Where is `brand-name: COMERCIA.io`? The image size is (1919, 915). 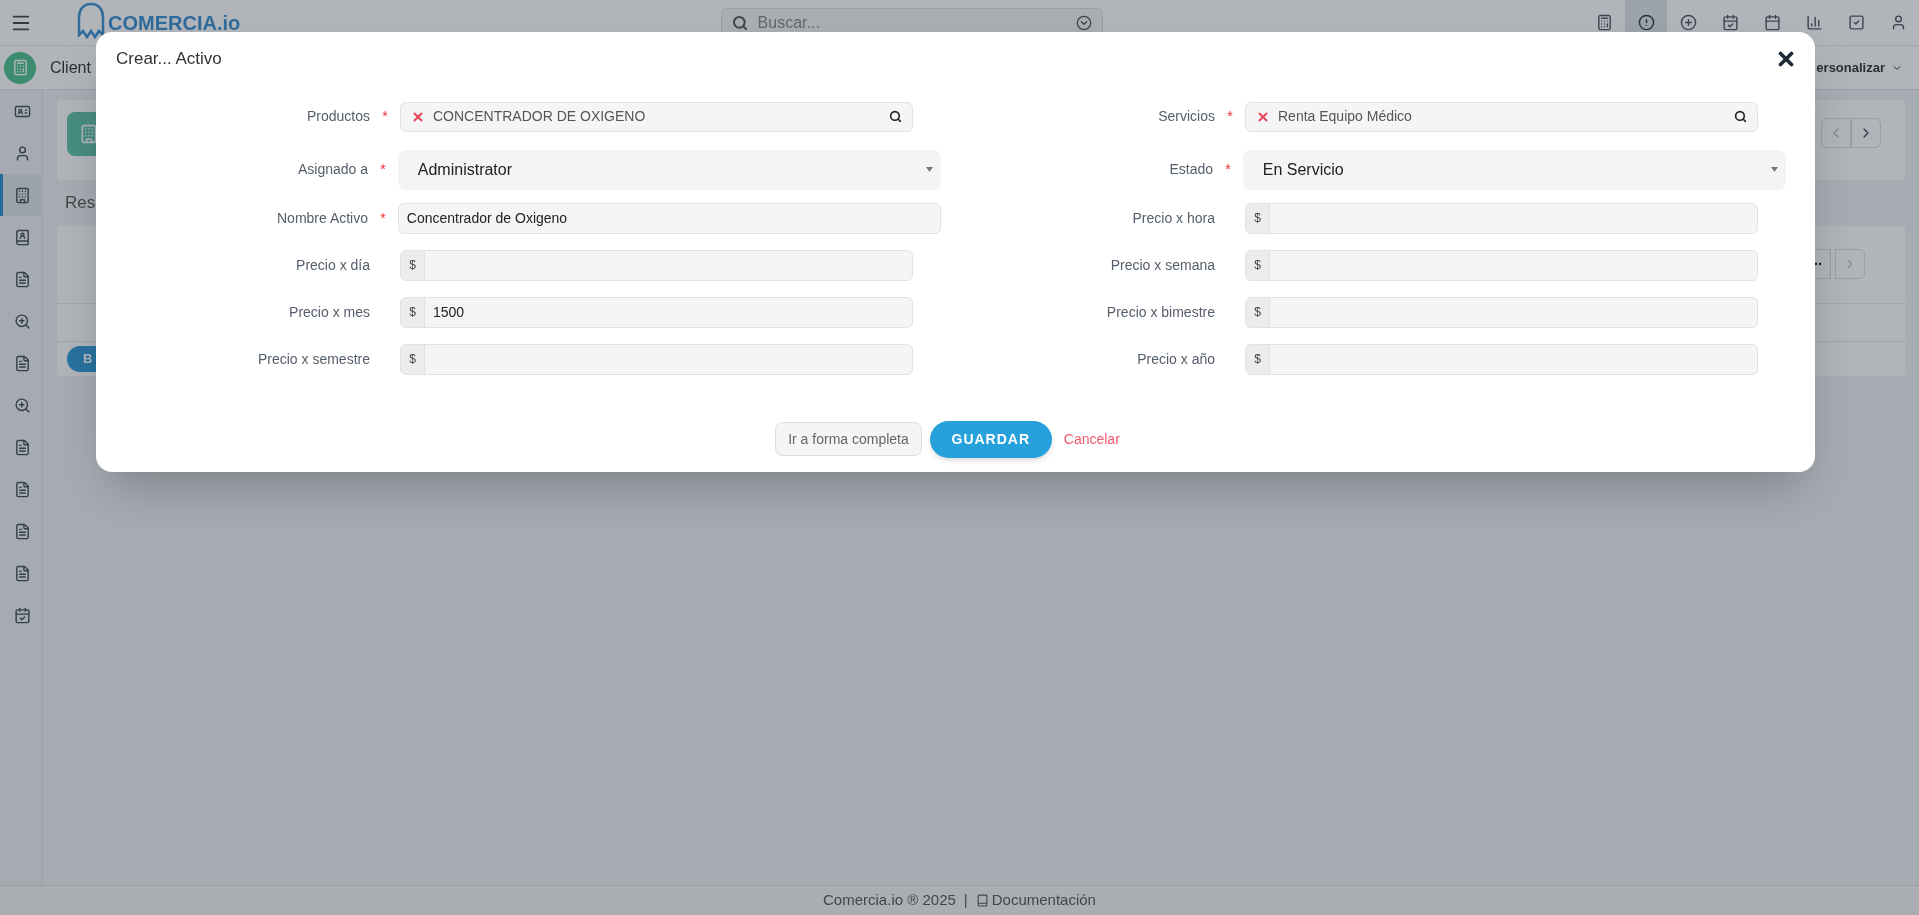 brand-name: COMERCIA.io is located at coordinates (174, 23).